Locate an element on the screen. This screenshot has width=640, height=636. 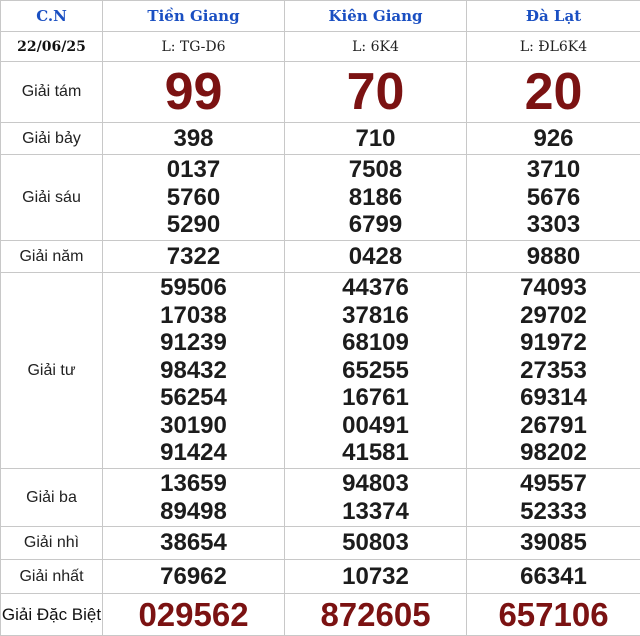
prize-number: 39085 is located at coordinates (553, 543).